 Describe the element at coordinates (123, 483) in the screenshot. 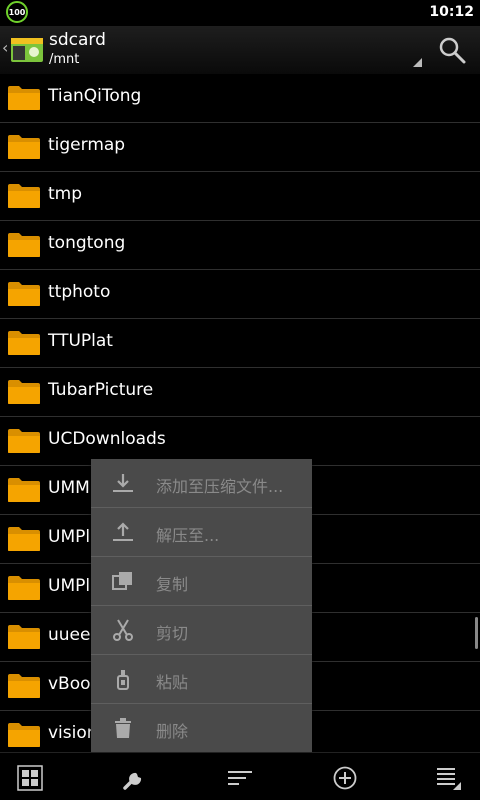

I see `download-icon` at that location.